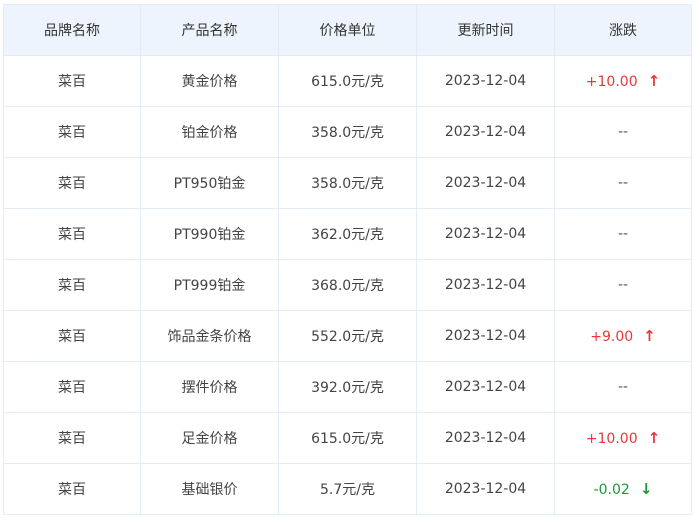 This screenshot has width=694, height=518. I want to click on header-product: 产品名称, so click(209, 30).